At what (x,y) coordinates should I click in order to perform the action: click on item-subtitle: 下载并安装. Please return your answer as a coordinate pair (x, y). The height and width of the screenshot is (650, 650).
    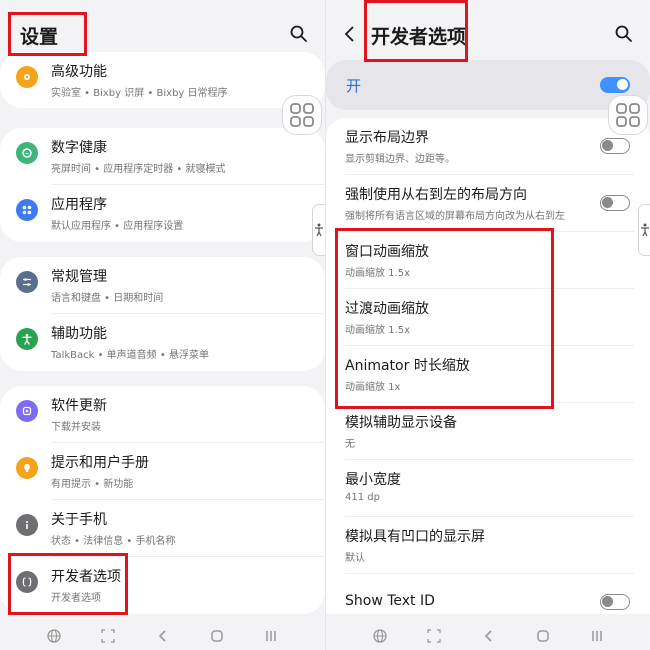
    Looking at the image, I should click on (76, 427).